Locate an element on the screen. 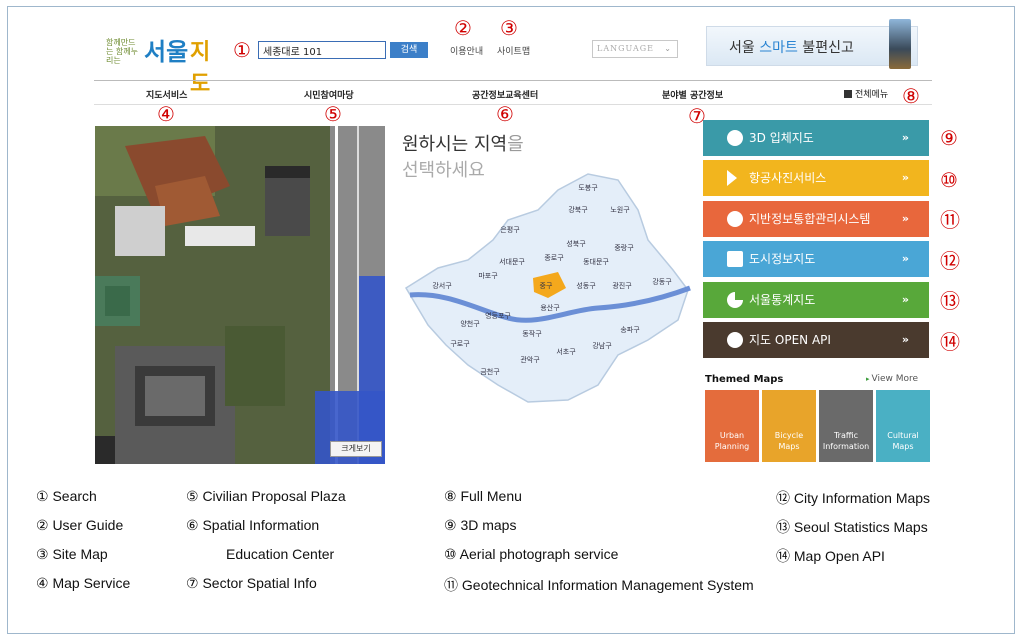  airplane-icon is located at coordinates (732, 178).